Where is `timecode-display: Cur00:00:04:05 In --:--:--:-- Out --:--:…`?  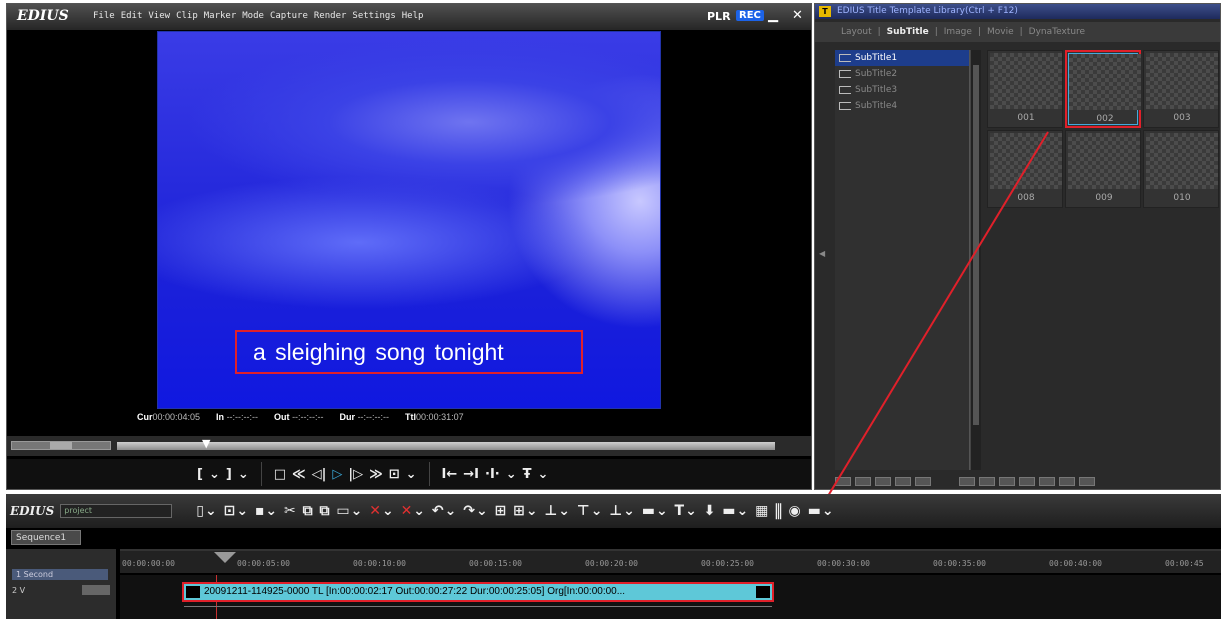
timecode-display: Cur00:00:04:05 In --:--:--:-- Out --:--:… is located at coordinates (300, 417).